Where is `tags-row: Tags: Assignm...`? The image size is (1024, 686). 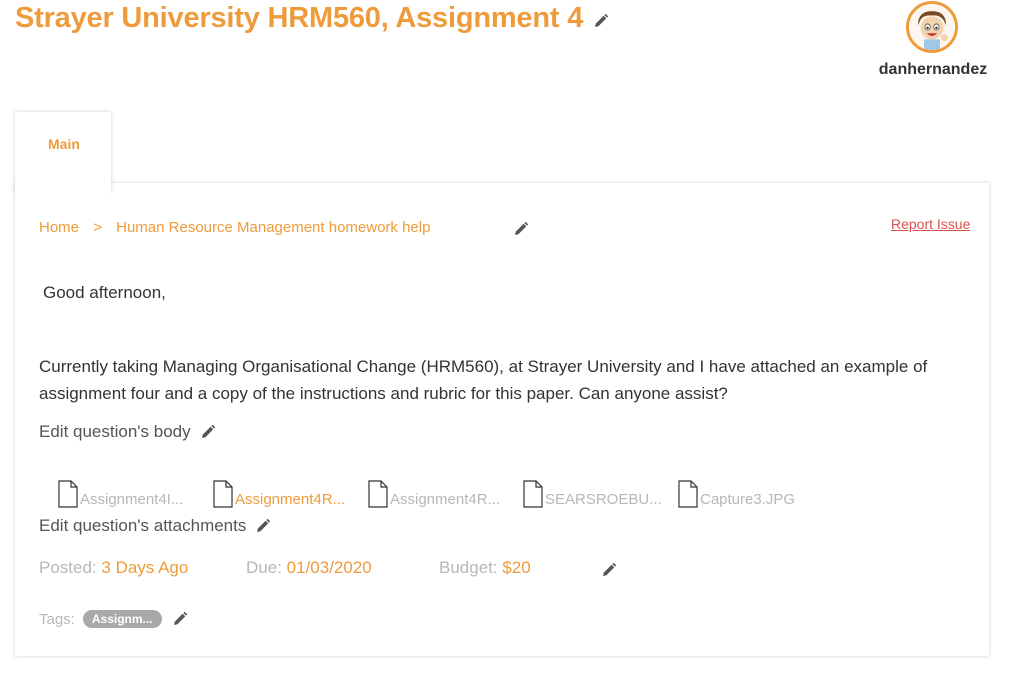
tags-row: Tags: Assignm... is located at coordinates (113, 619).